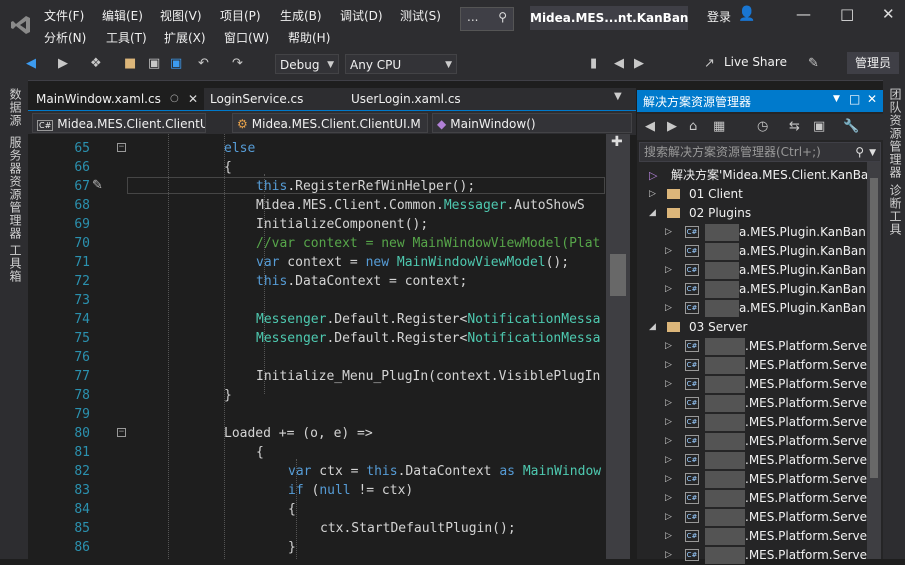 The image size is (905, 565). I want to click on menu-analyze: 分析(N), so click(65, 38).